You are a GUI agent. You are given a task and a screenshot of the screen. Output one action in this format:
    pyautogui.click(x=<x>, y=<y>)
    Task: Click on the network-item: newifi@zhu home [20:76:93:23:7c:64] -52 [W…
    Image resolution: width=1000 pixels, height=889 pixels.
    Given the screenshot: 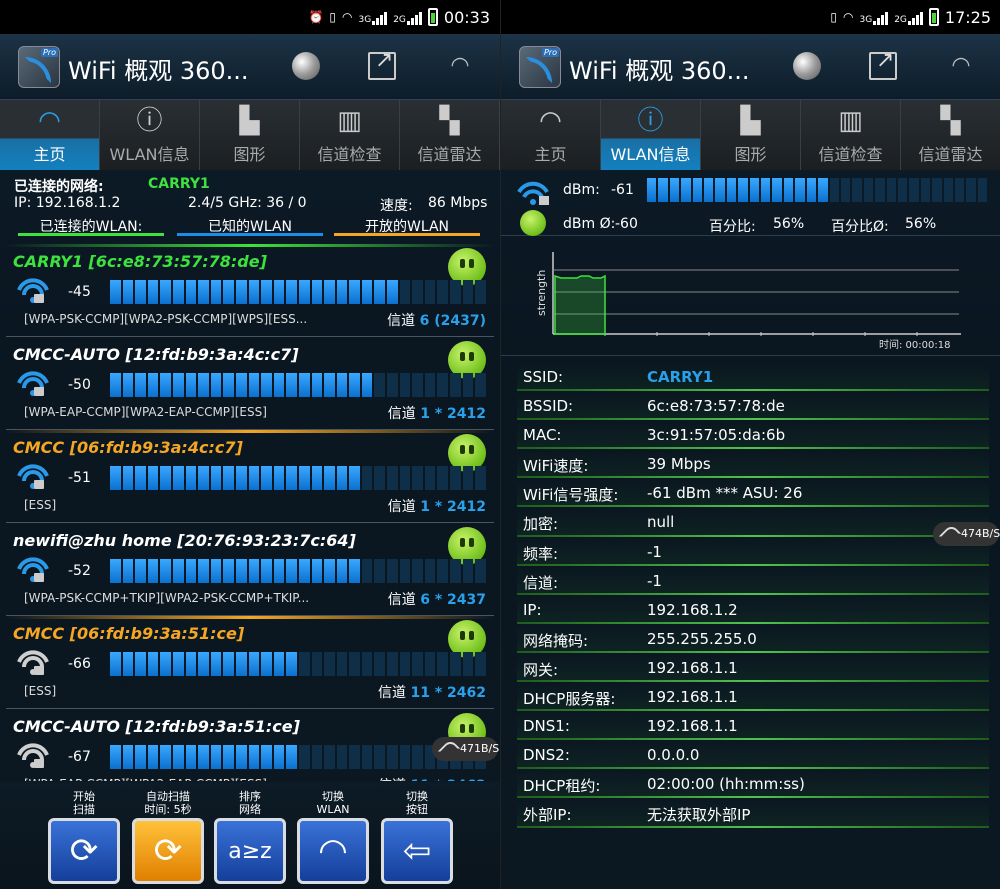 What is the action you would take?
    pyautogui.click(x=250, y=569)
    